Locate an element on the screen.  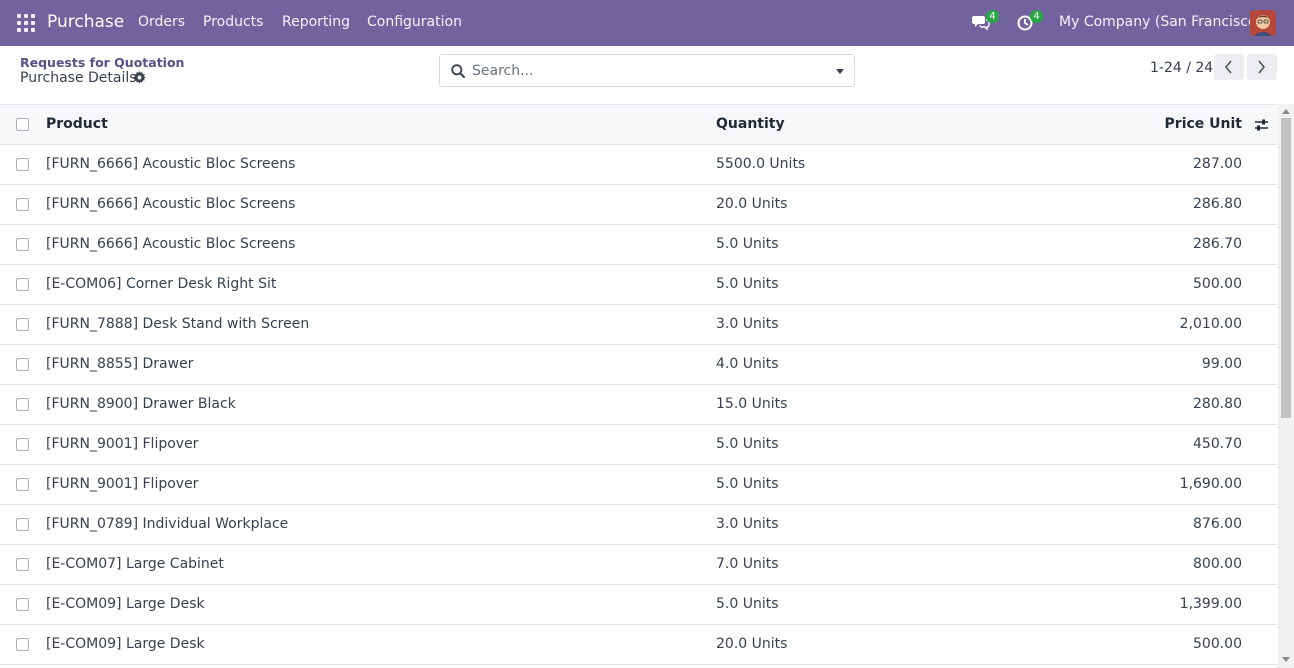
pager-value: 1-24 / 24 is located at coordinates (1181, 68).